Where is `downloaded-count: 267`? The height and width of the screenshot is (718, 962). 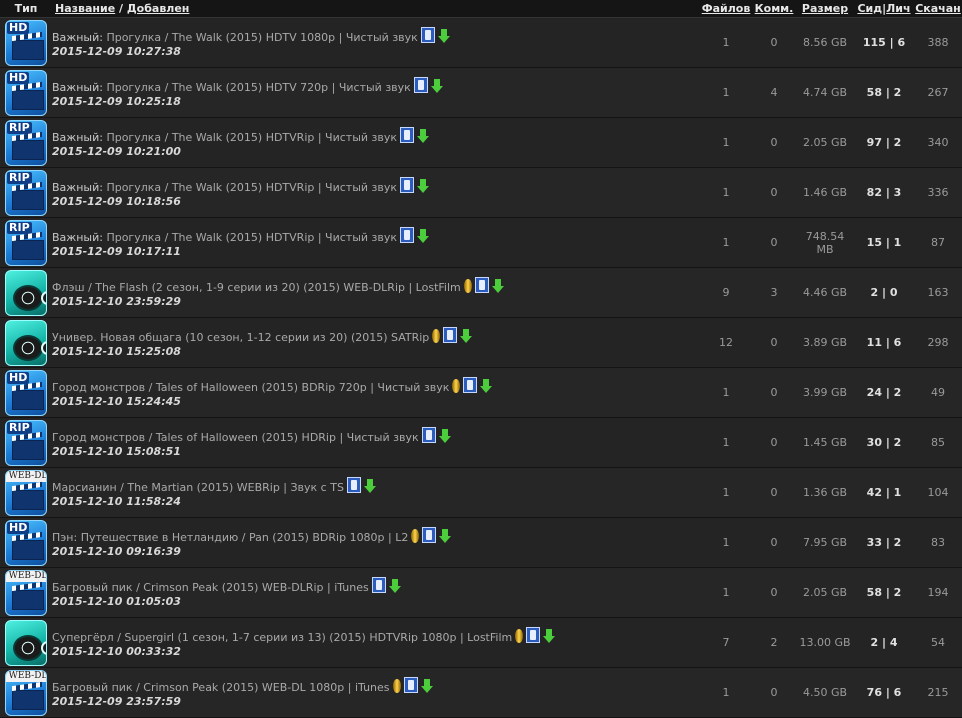
downloaded-count: 267 is located at coordinates (938, 92).